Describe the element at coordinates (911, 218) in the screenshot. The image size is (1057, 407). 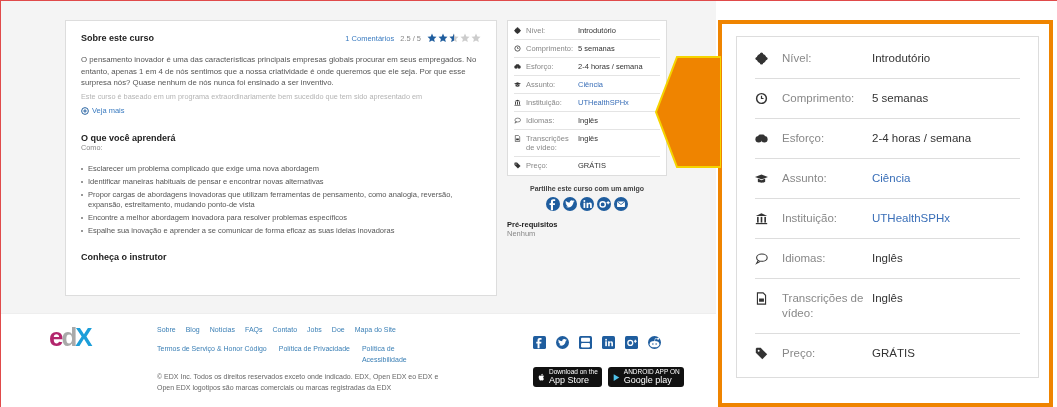
I see `detail-link: UTHealthSPHx` at that location.